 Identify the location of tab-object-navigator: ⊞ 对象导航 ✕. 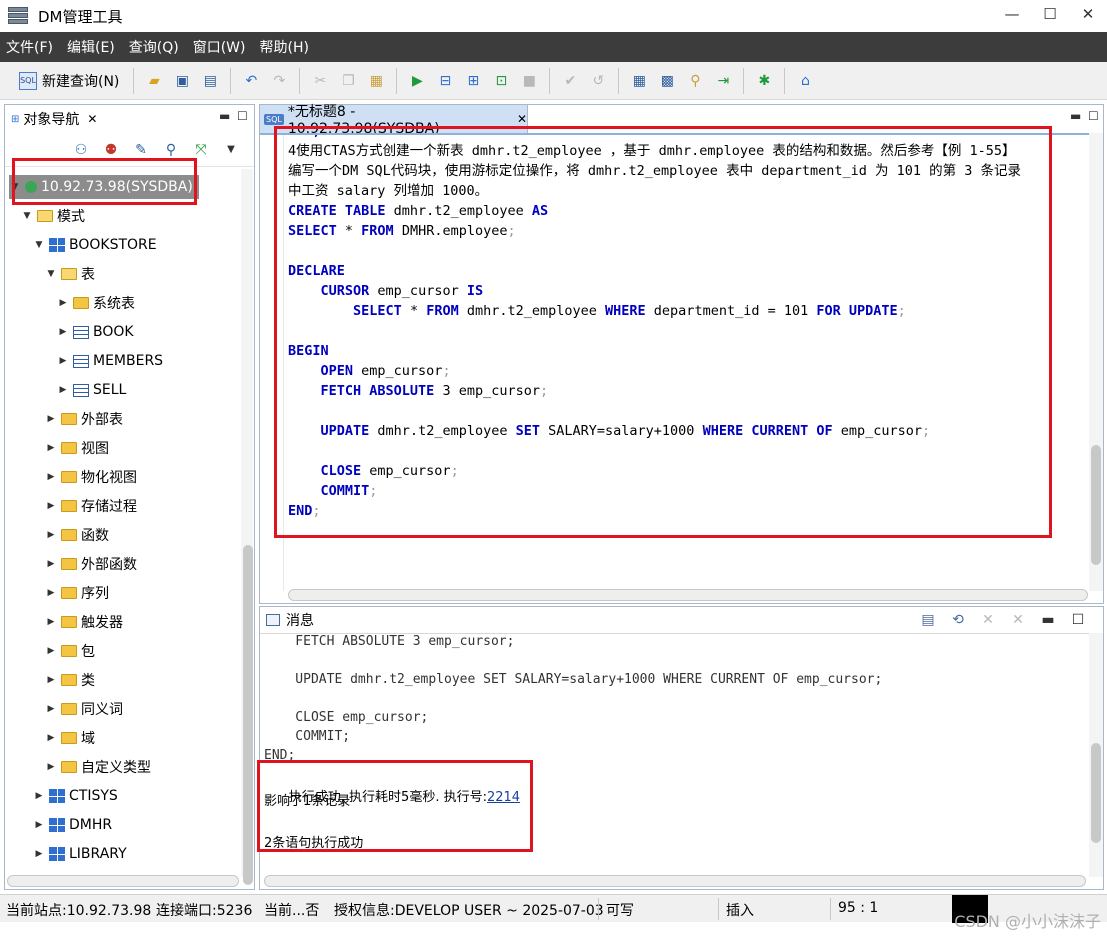
(60, 119).